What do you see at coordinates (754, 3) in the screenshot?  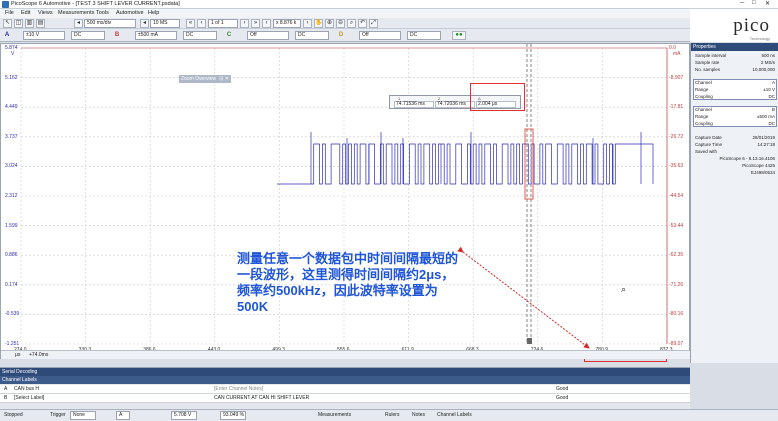 I see `maximize-icon: □` at bounding box center [754, 3].